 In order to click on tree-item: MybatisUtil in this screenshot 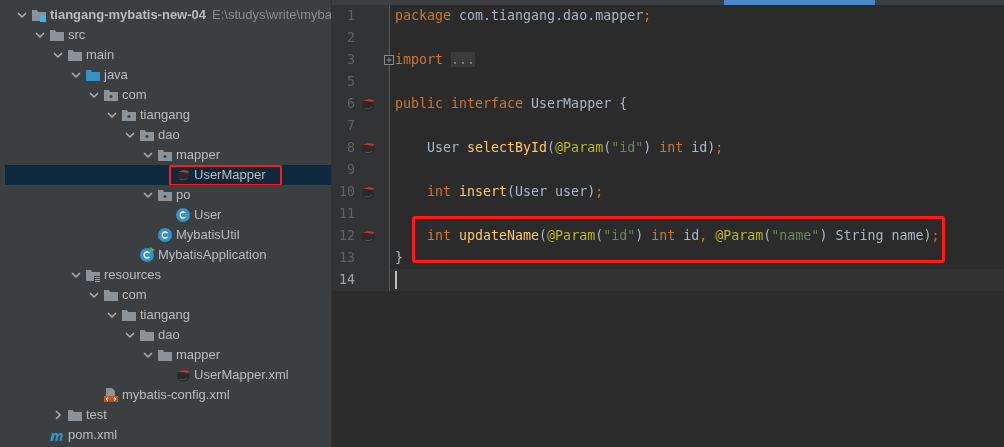, I will do `click(168, 235)`.